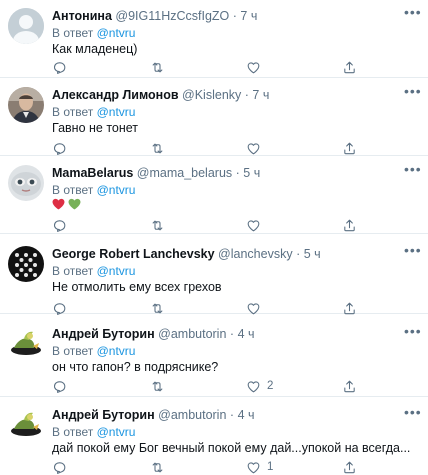 The width and height of the screenshot is (428, 475). What do you see at coordinates (211, 95) in the screenshot?
I see `author-handle: @Kislenky` at bounding box center [211, 95].